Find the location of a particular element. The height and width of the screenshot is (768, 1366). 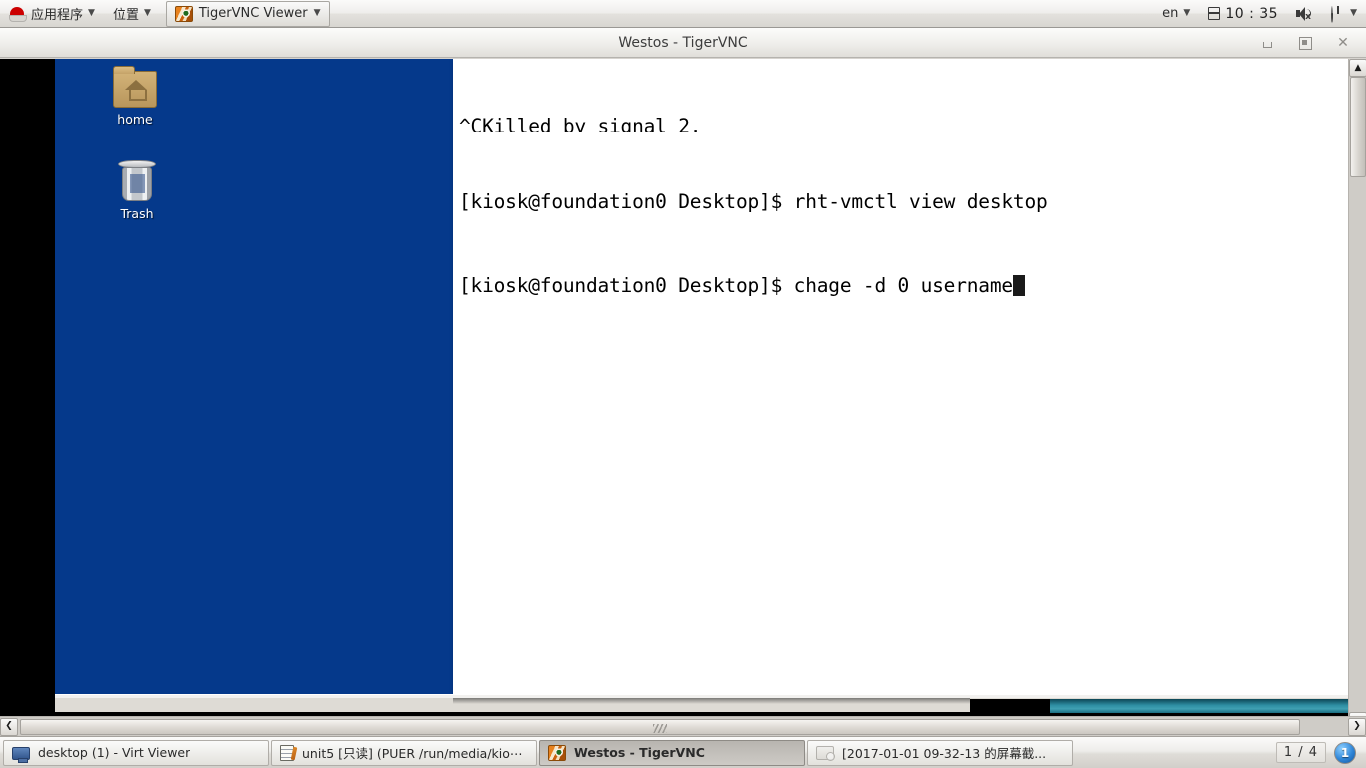

taskbar-item-westos-tigervnc: Westos - TigerVNC is located at coordinates (672, 752).